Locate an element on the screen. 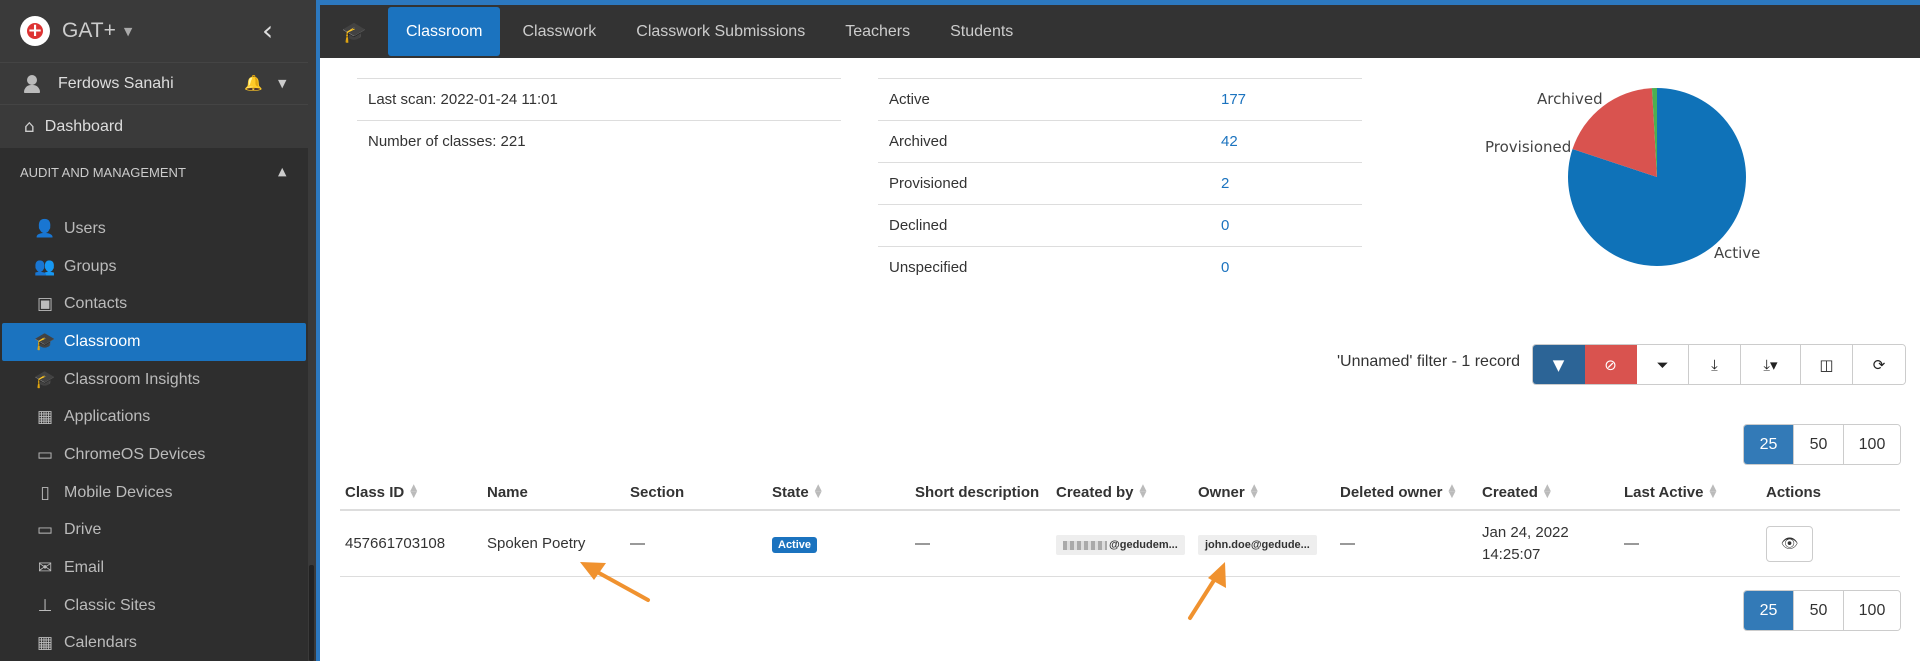  annotation-arrowhead-name is located at coordinates (593, 571).